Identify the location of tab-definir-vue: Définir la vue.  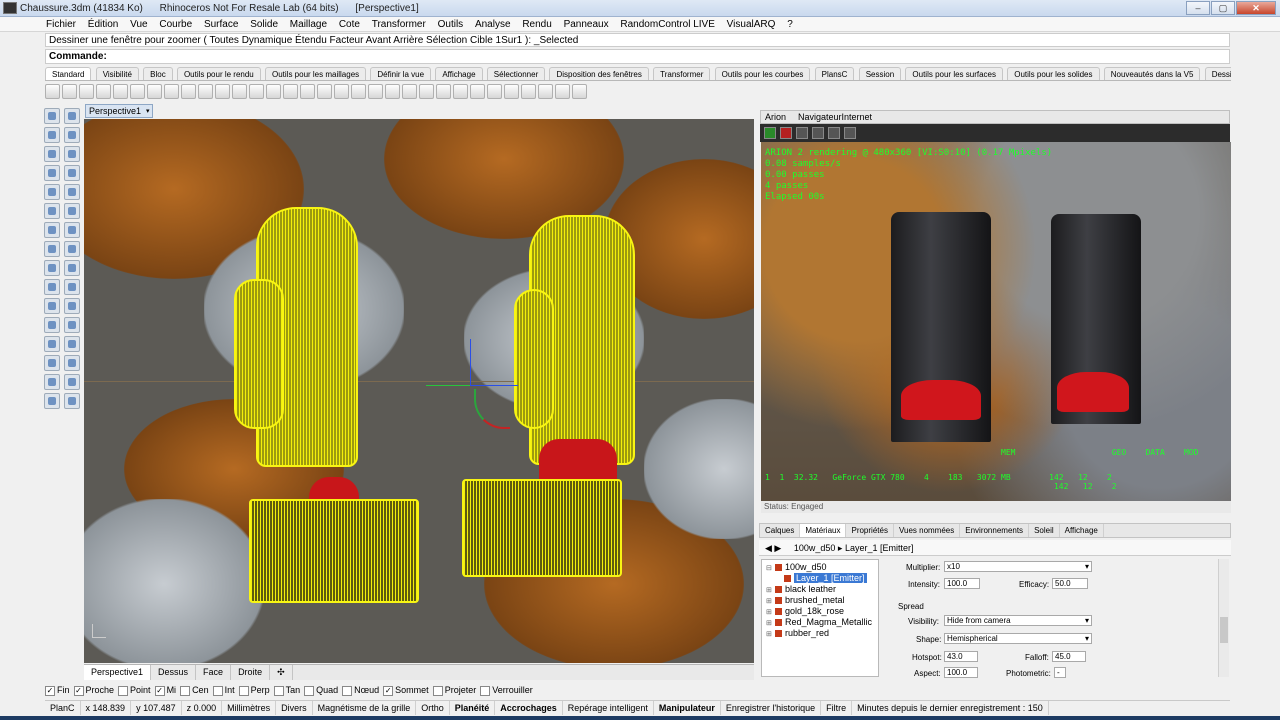
(401, 73).